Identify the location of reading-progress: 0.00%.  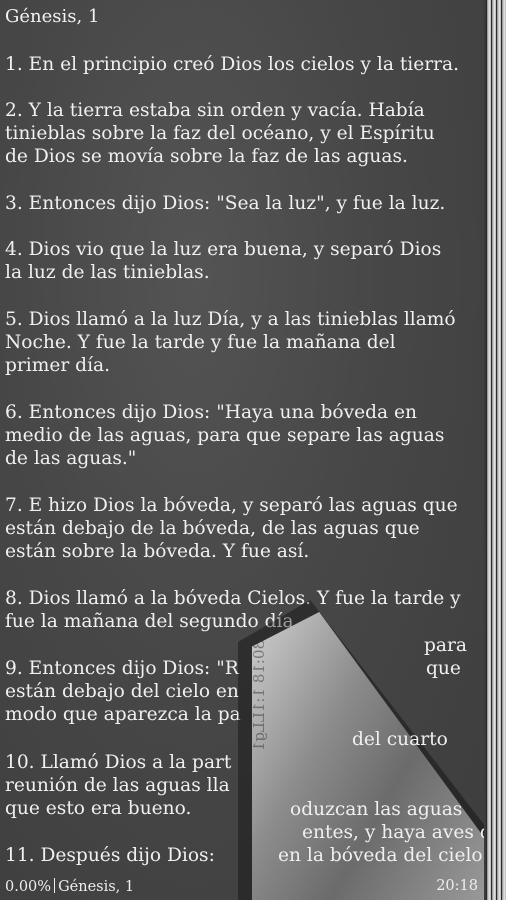
(28, 887).